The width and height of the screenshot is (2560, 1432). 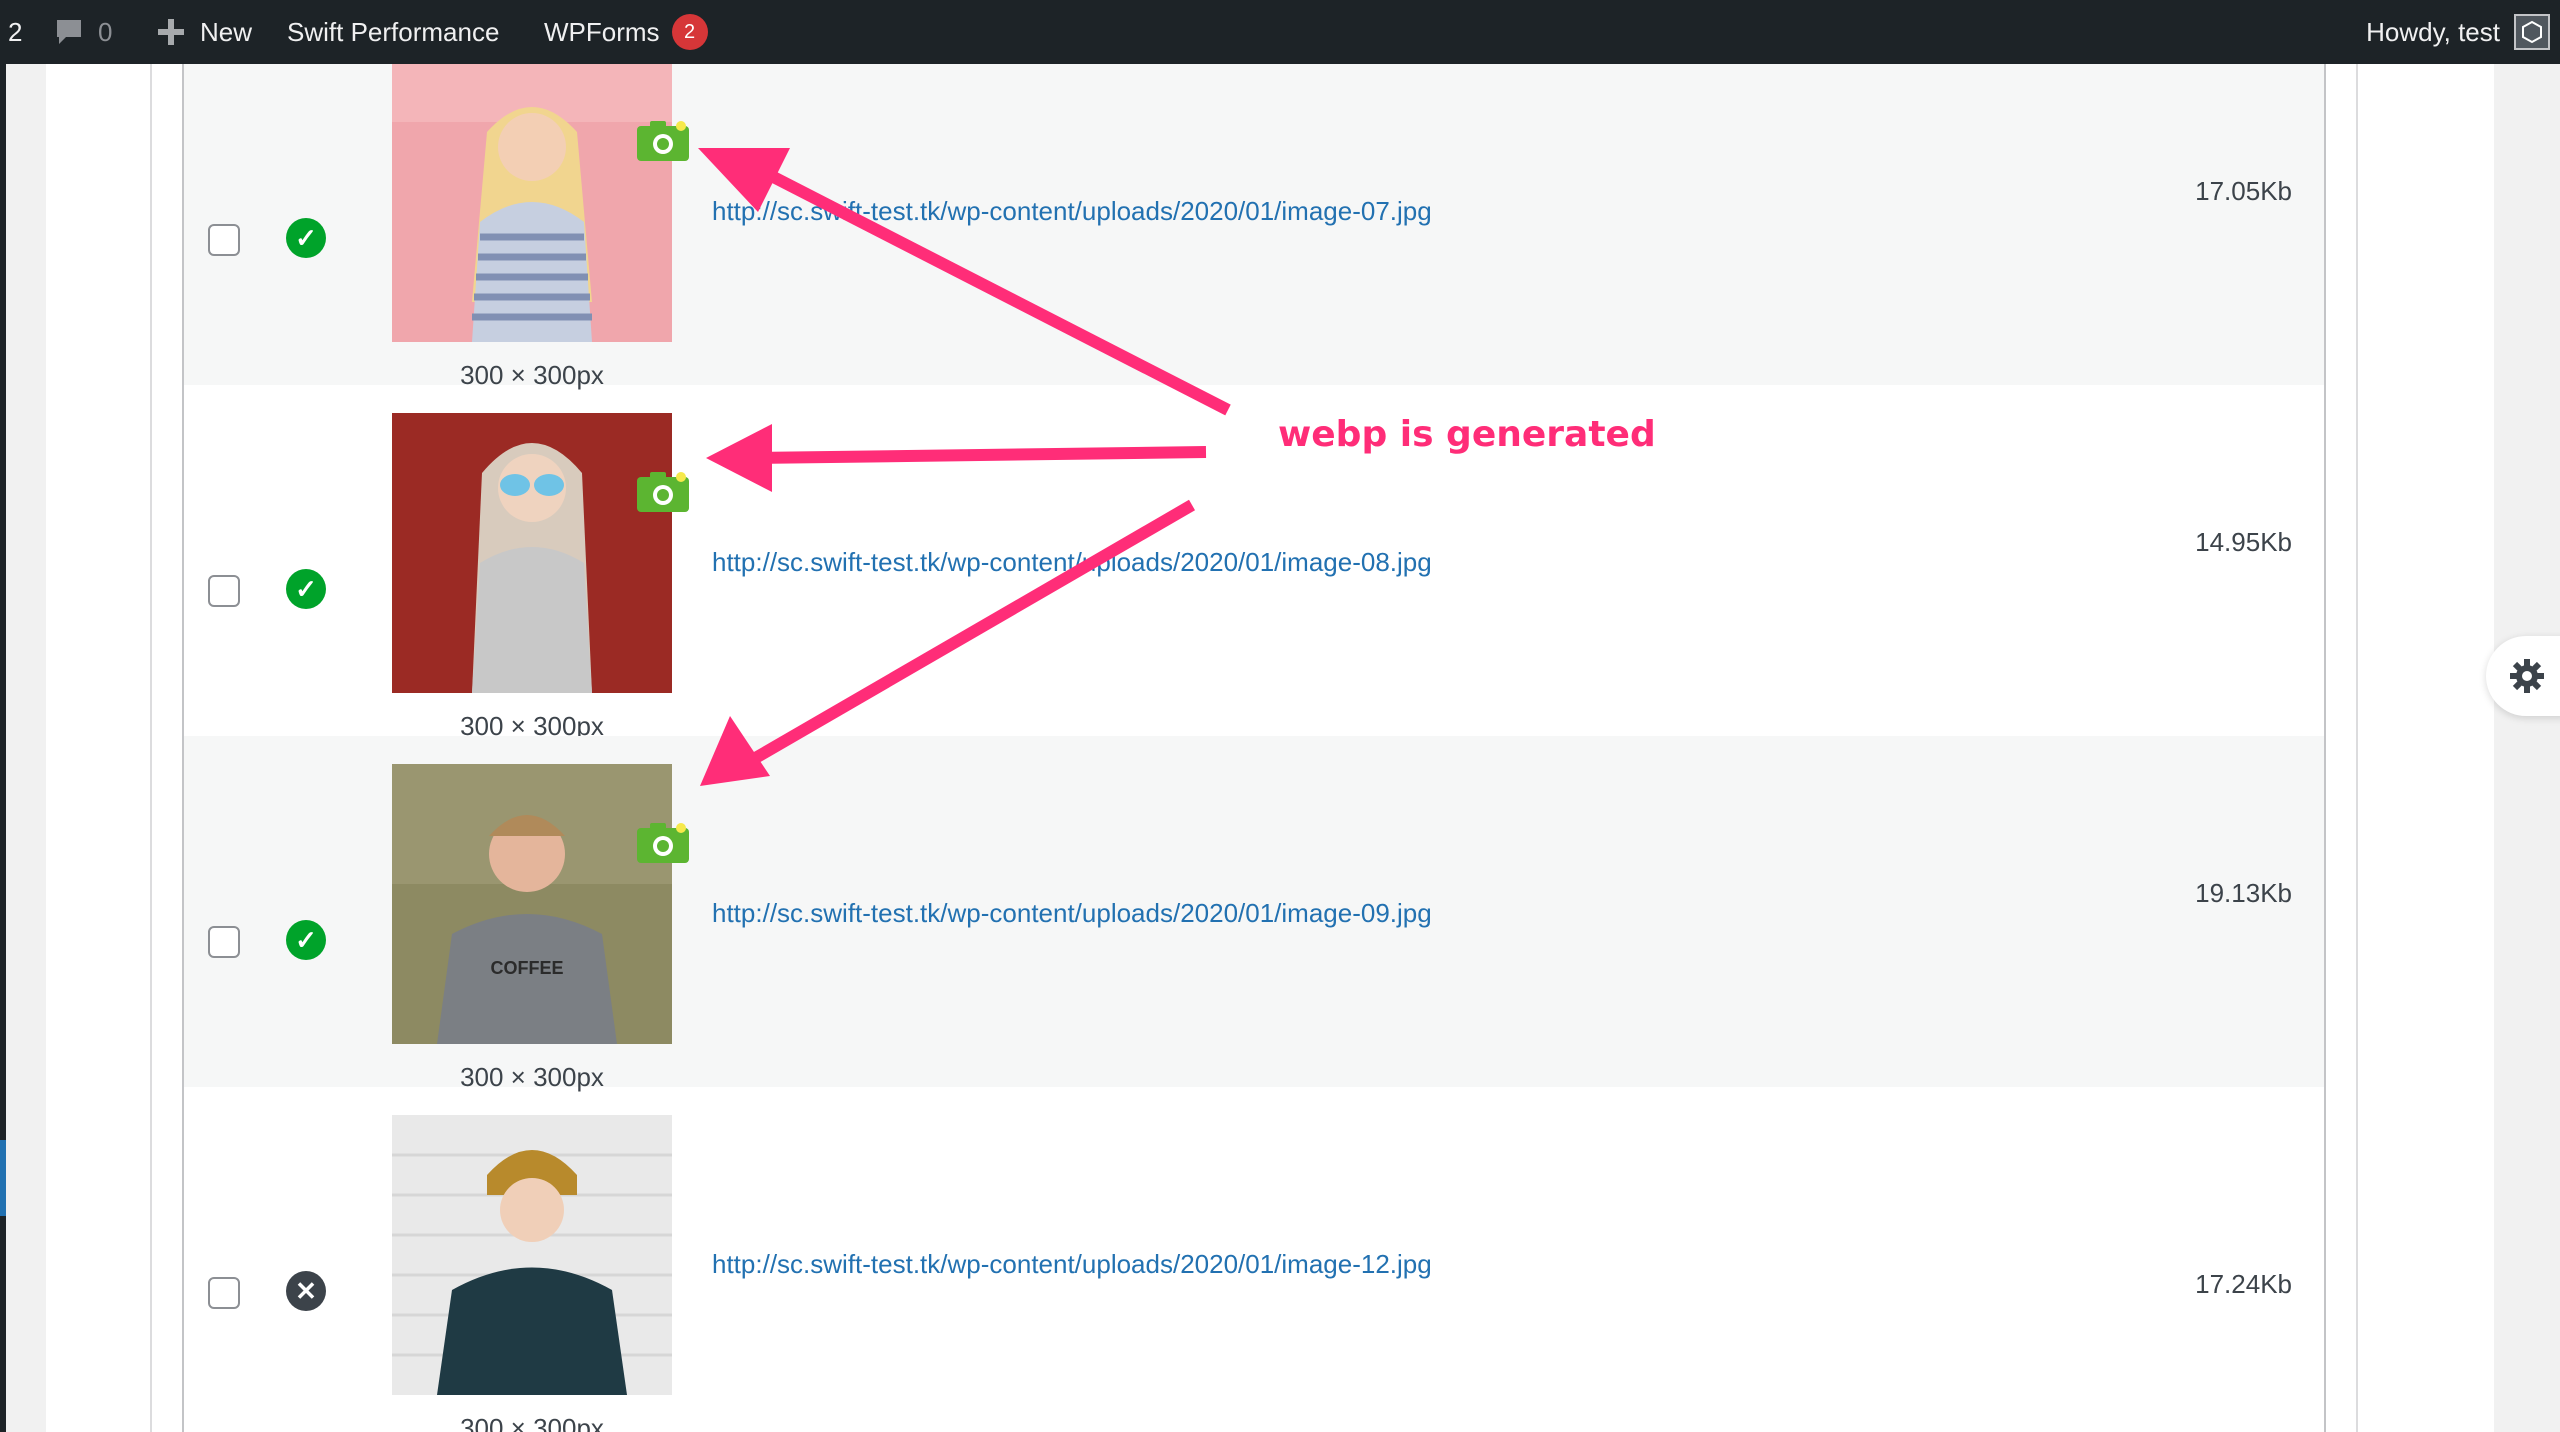 What do you see at coordinates (1467, 434) in the screenshot?
I see `annotation-label: webp is generated` at bounding box center [1467, 434].